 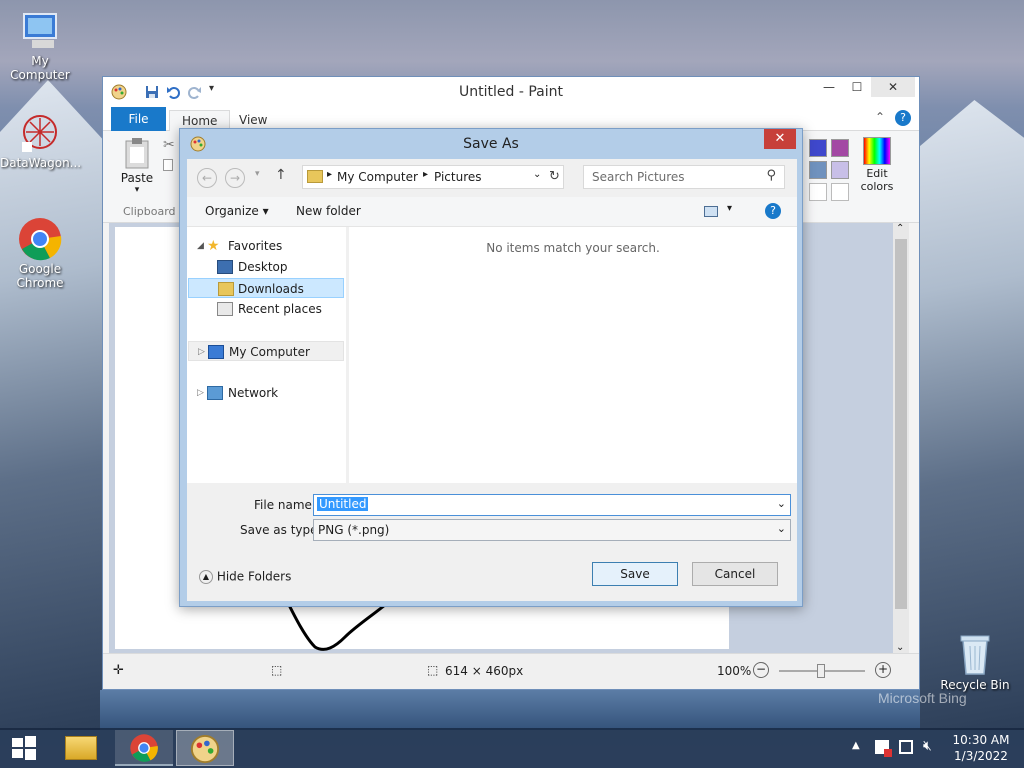 What do you see at coordinates (900, 228) in the screenshot?
I see `scroll-up-icon: ⌃` at bounding box center [900, 228].